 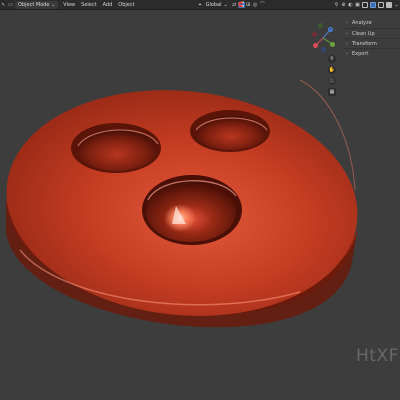 I want to click on menu-select: Select, so click(x=88, y=5).